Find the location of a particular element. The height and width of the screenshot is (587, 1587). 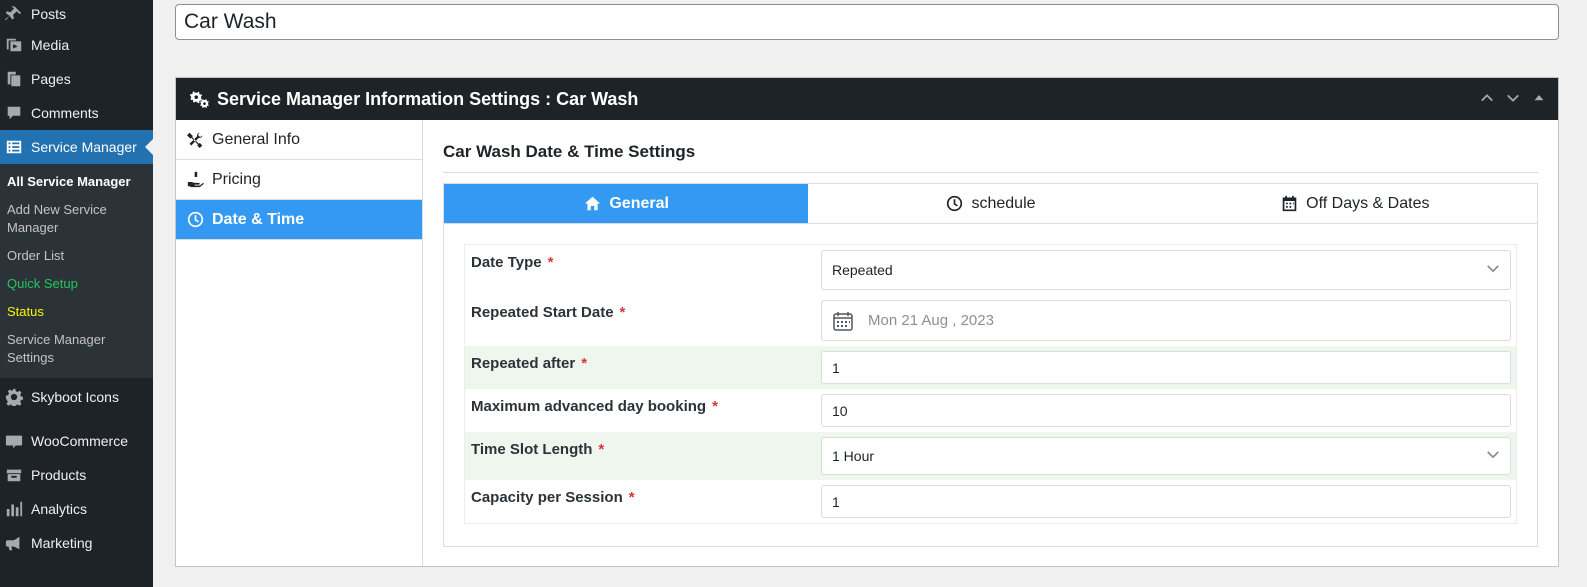

tools-icon is located at coordinates (195, 140).